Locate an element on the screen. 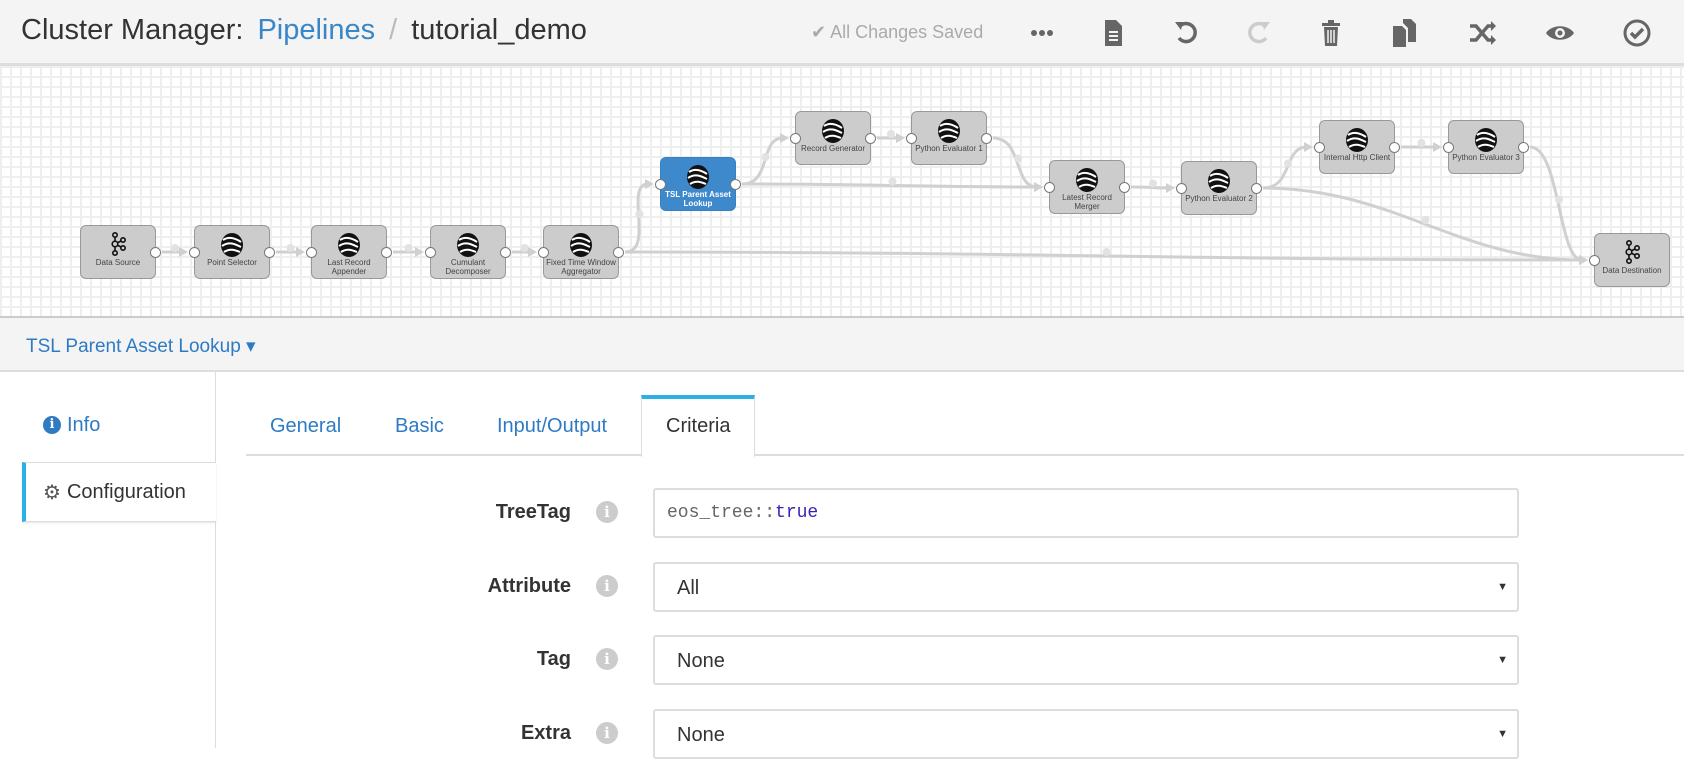  node-label: Fixed Time Window Aggregator is located at coordinates (581, 267).